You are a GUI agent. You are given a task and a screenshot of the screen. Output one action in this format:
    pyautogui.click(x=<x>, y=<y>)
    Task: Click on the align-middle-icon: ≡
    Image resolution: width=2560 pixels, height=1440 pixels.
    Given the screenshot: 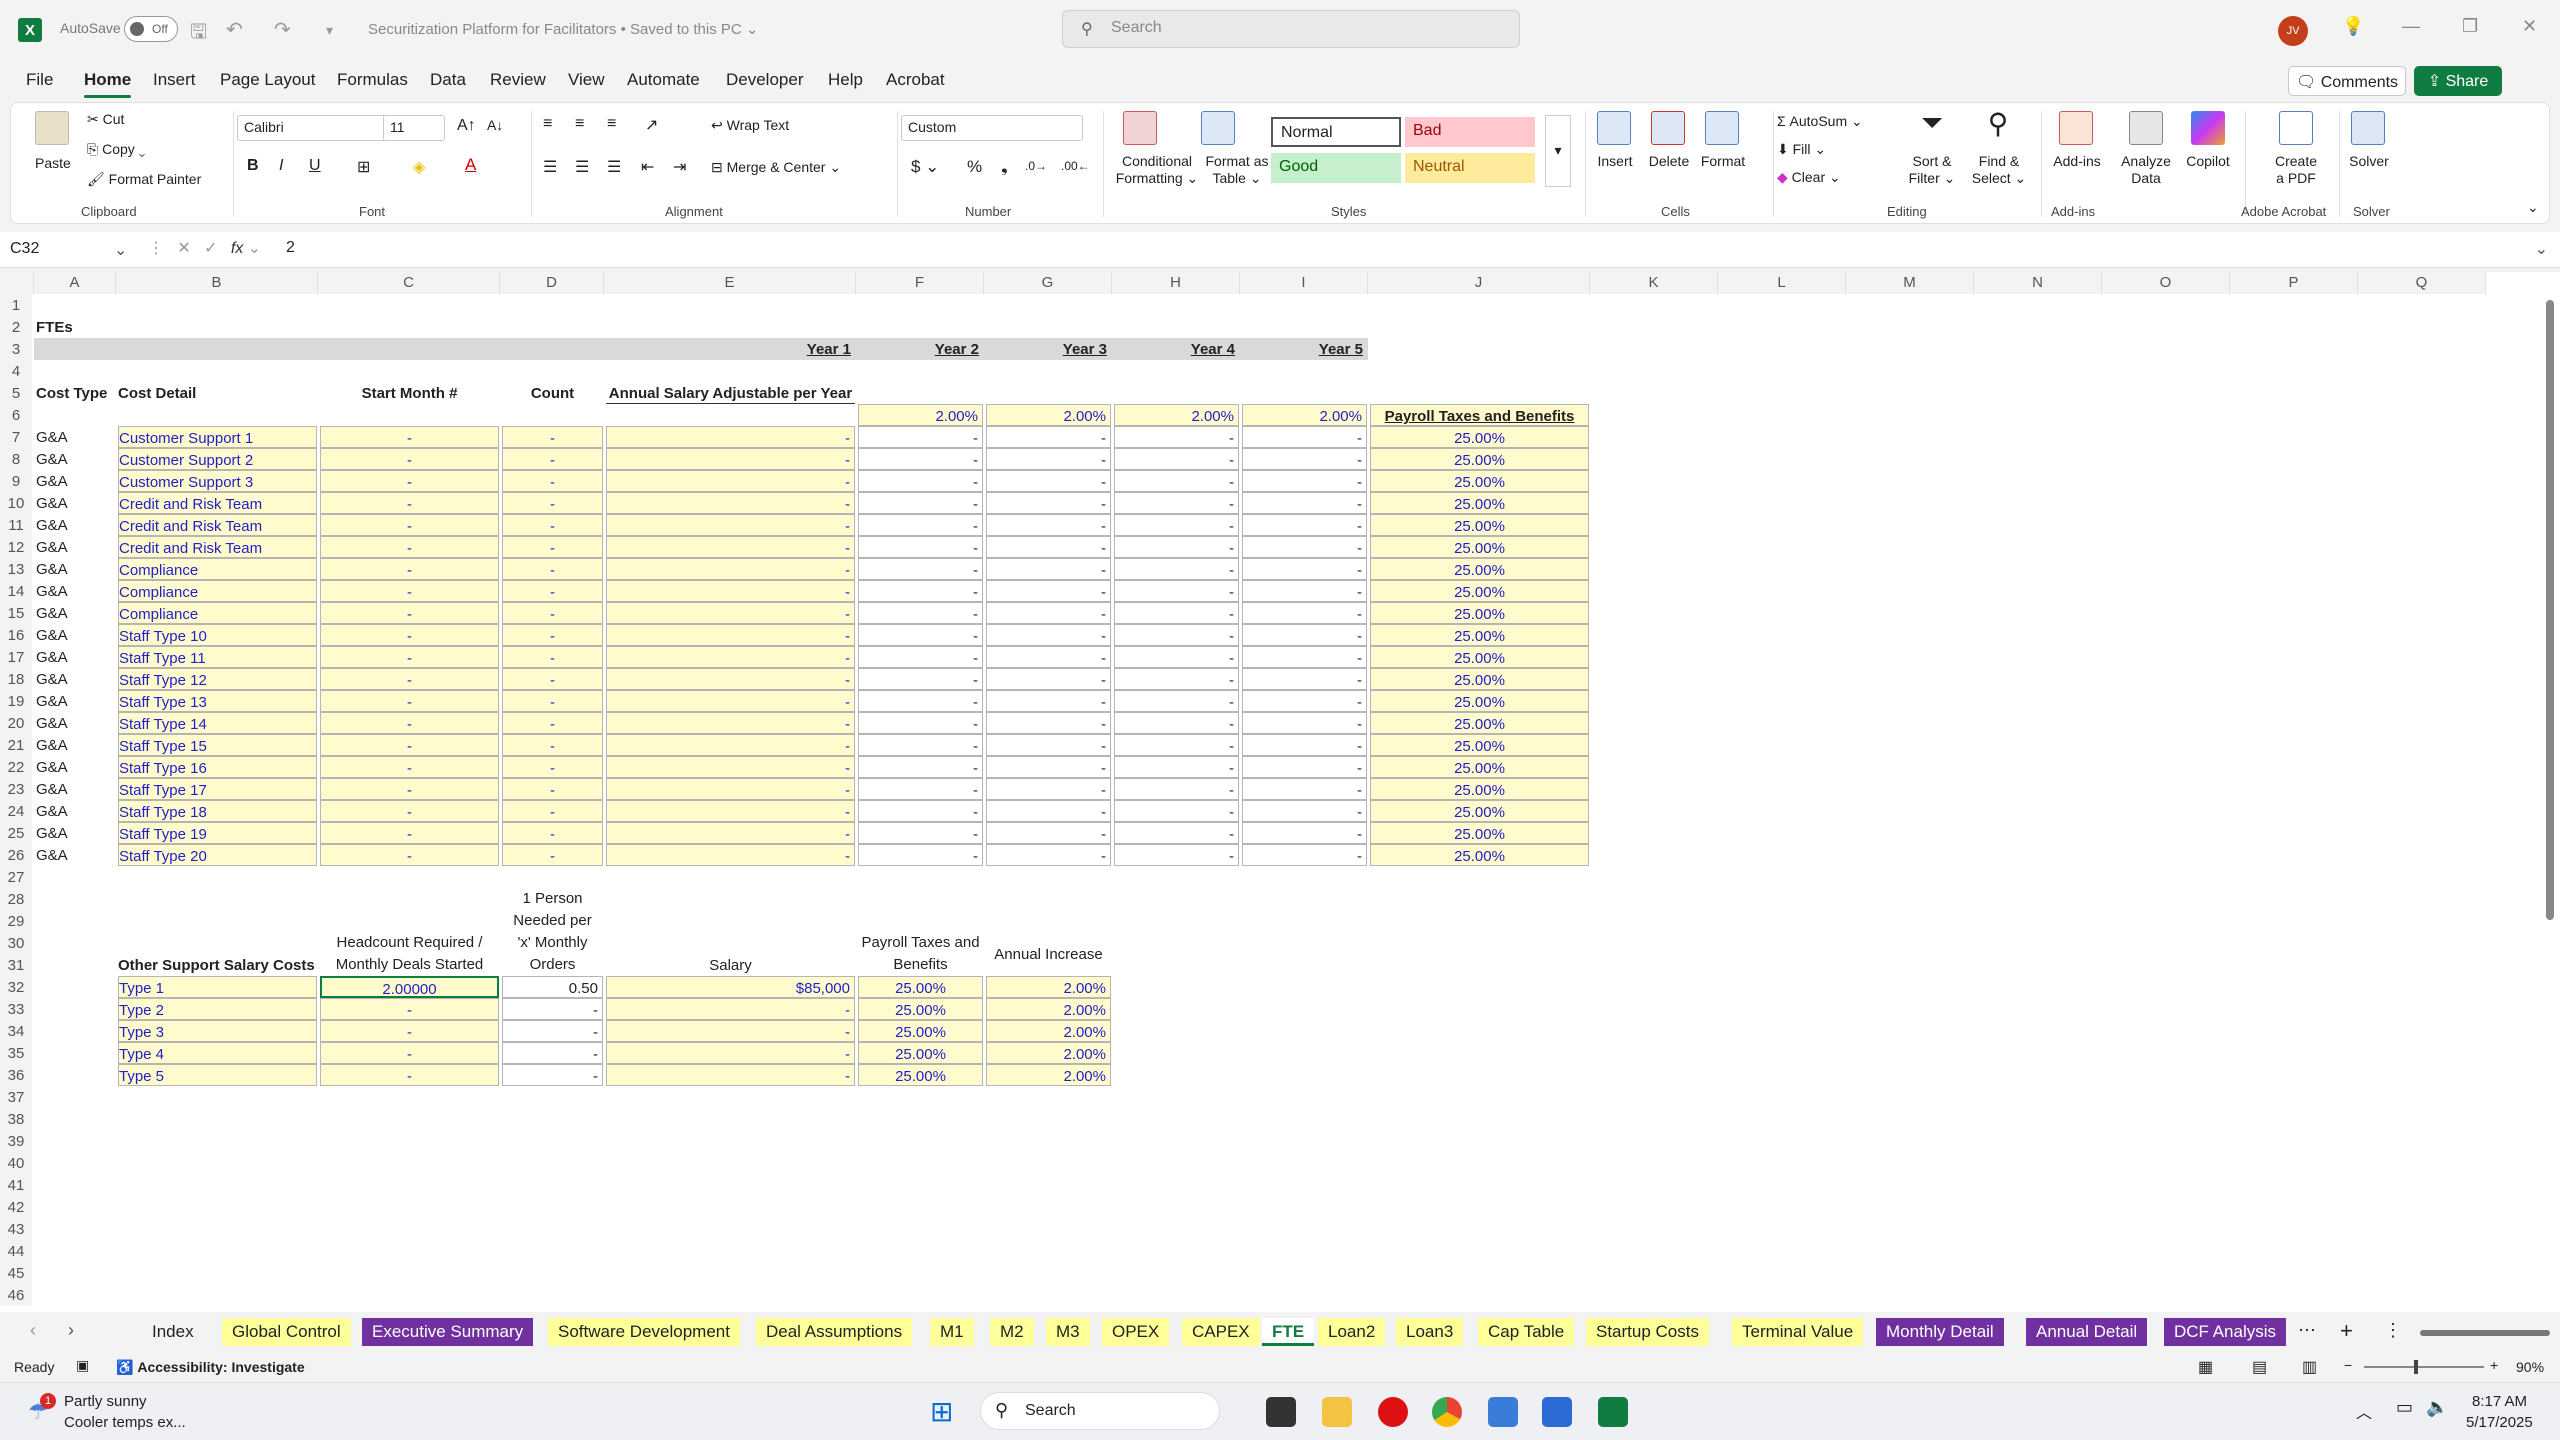 What is the action you would take?
    pyautogui.click(x=579, y=124)
    